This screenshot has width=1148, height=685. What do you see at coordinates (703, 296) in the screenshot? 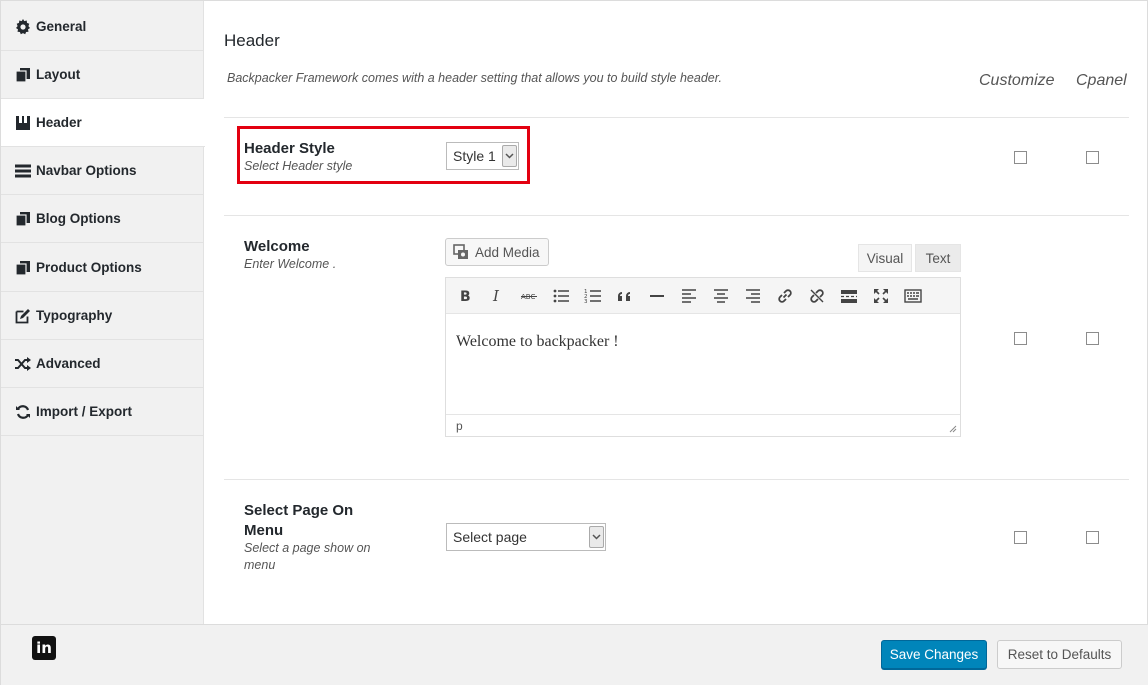
I see `editor-toolbar: B I ABC 123` at bounding box center [703, 296].